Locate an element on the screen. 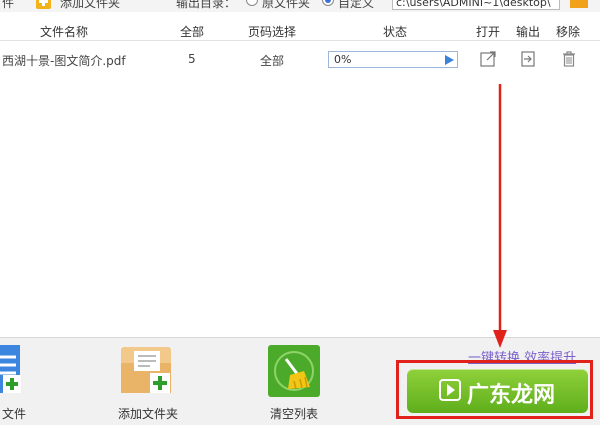 Image resolution: width=600 pixels, height=425 pixels. header-remove: 移除 is located at coordinates (568, 32).